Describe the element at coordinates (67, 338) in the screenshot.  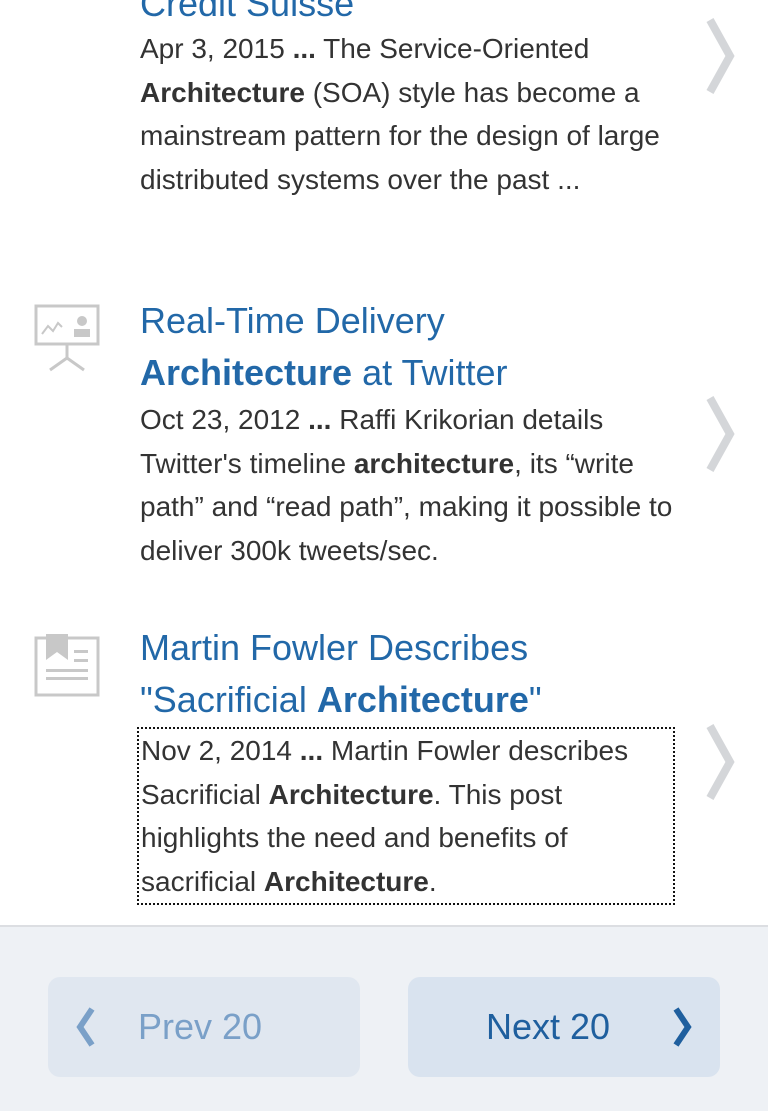
I see `presentation-icon` at that location.